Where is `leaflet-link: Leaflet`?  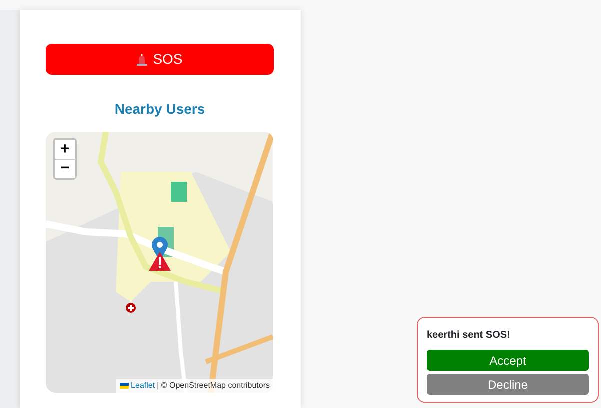 leaflet-link: Leaflet is located at coordinates (143, 386).